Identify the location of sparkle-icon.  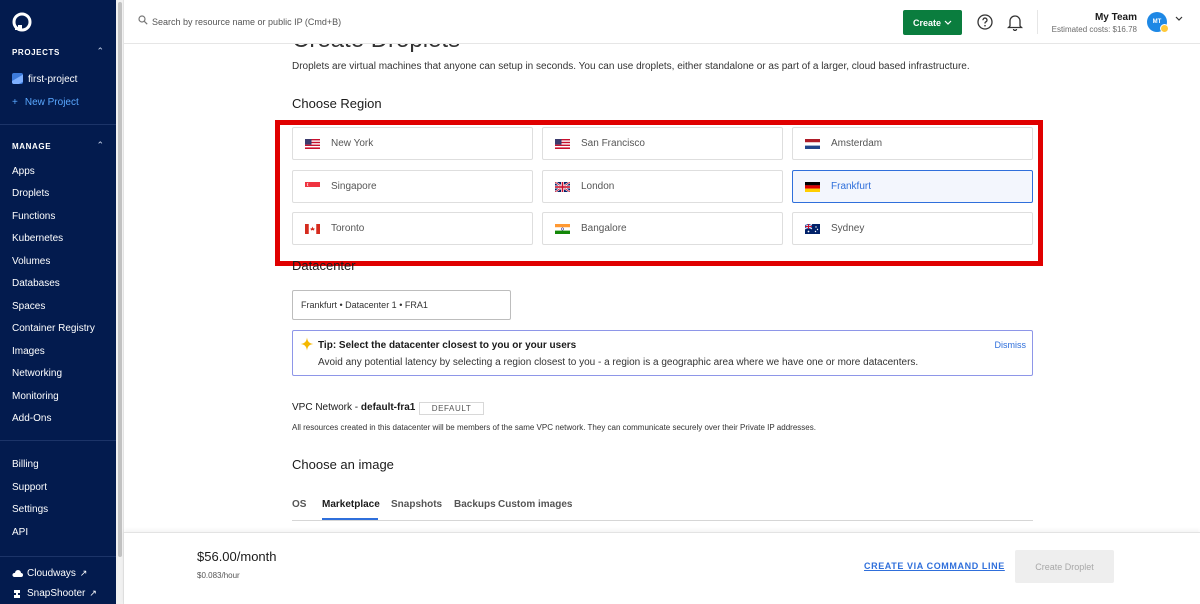
(307, 344).